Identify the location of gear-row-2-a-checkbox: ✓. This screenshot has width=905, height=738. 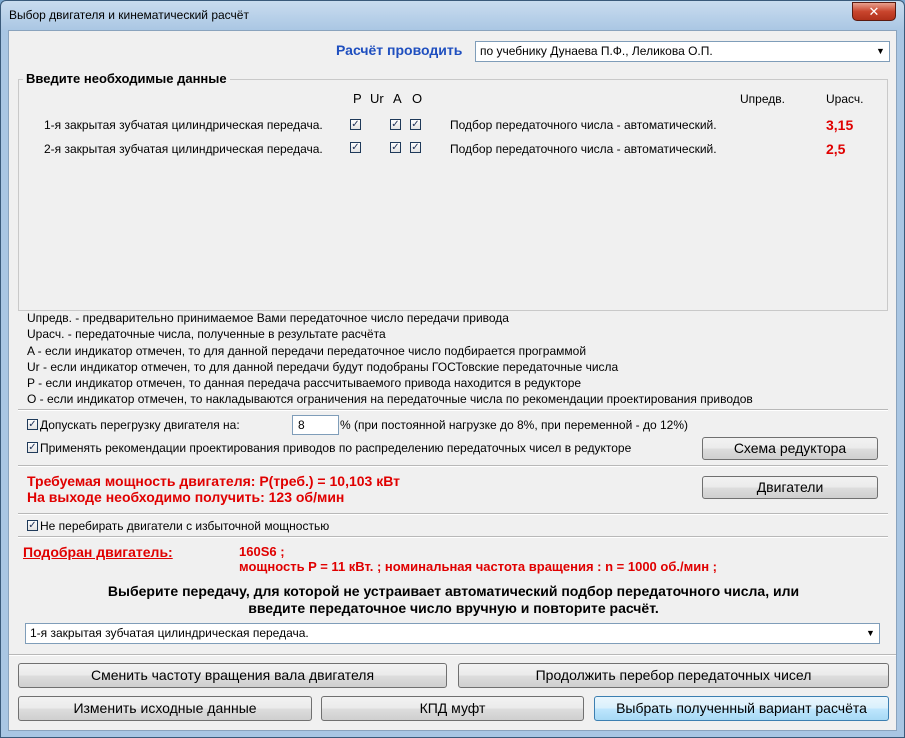
(395, 147).